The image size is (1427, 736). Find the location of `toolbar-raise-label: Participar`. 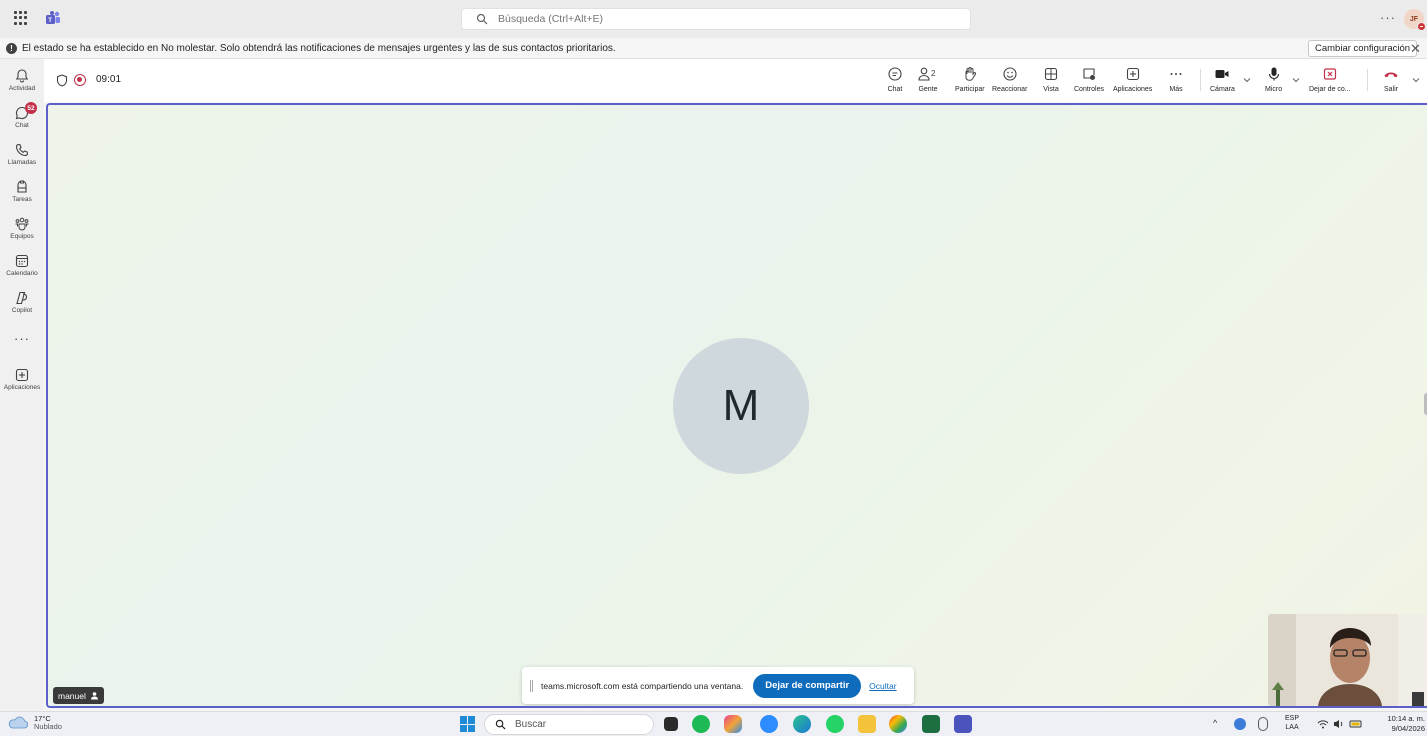

toolbar-raise-label: Participar is located at coordinates (970, 89).